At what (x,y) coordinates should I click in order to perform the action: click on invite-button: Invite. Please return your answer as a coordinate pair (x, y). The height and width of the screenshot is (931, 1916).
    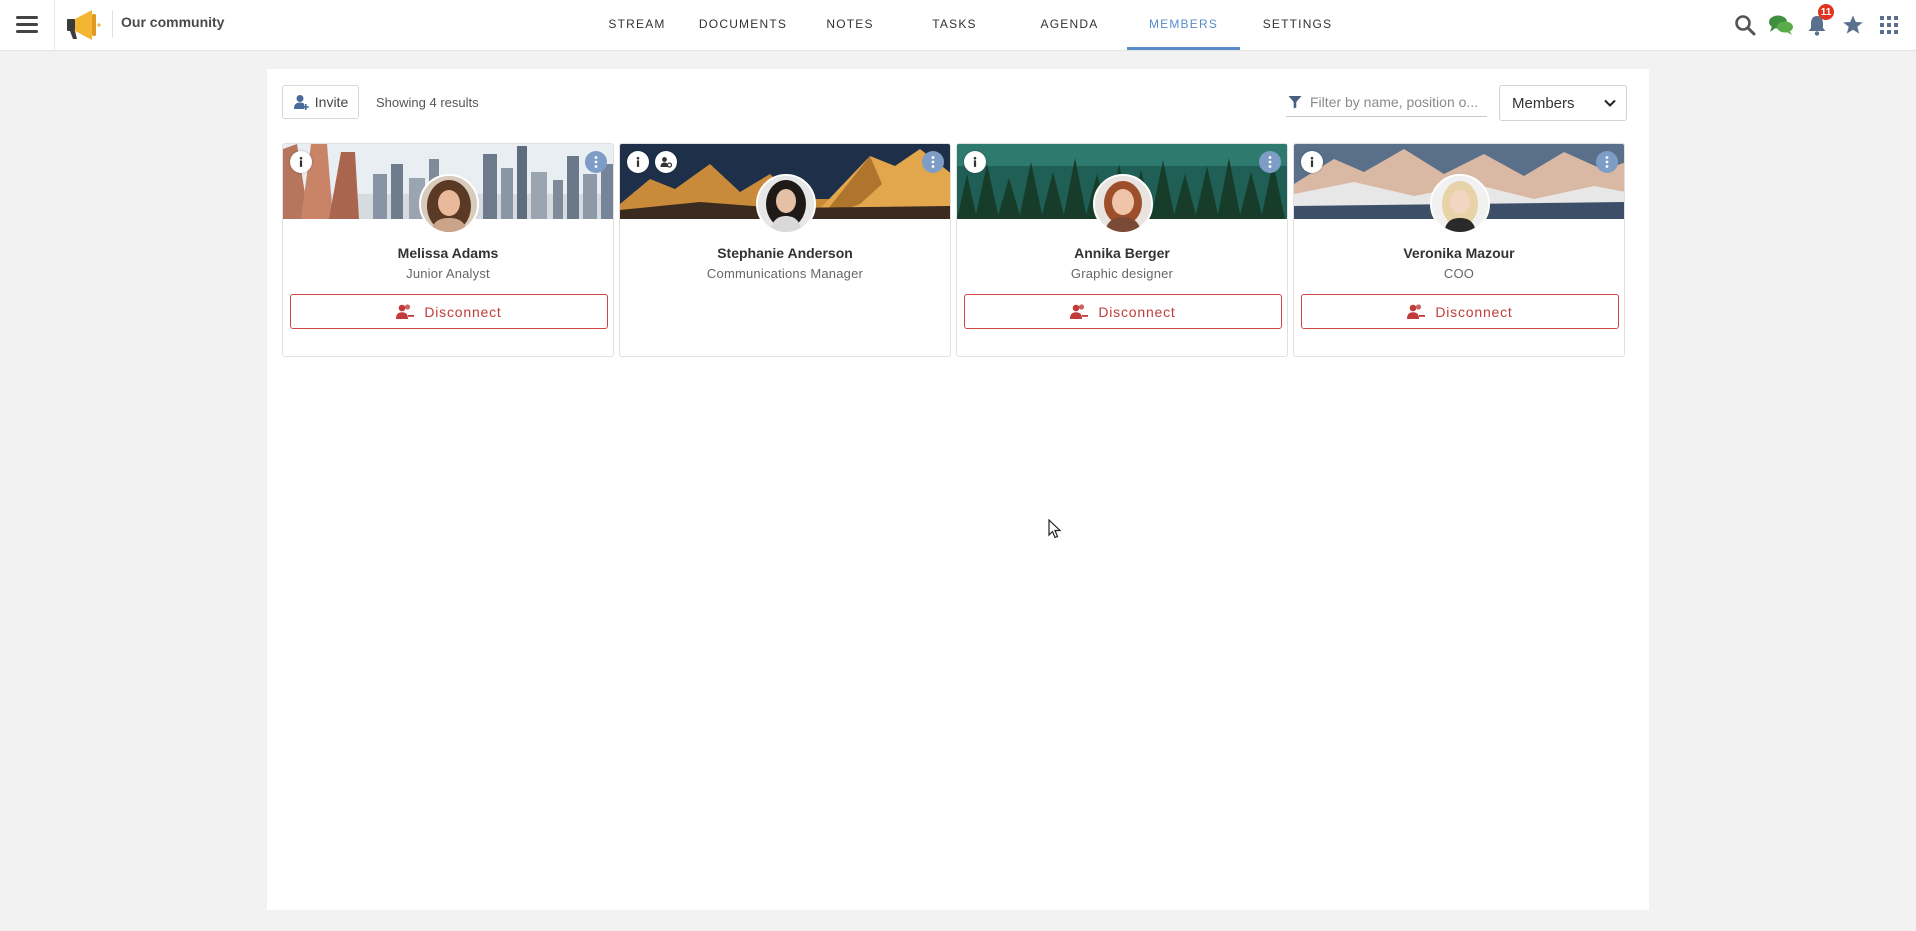
    Looking at the image, I should click on (320, 102).